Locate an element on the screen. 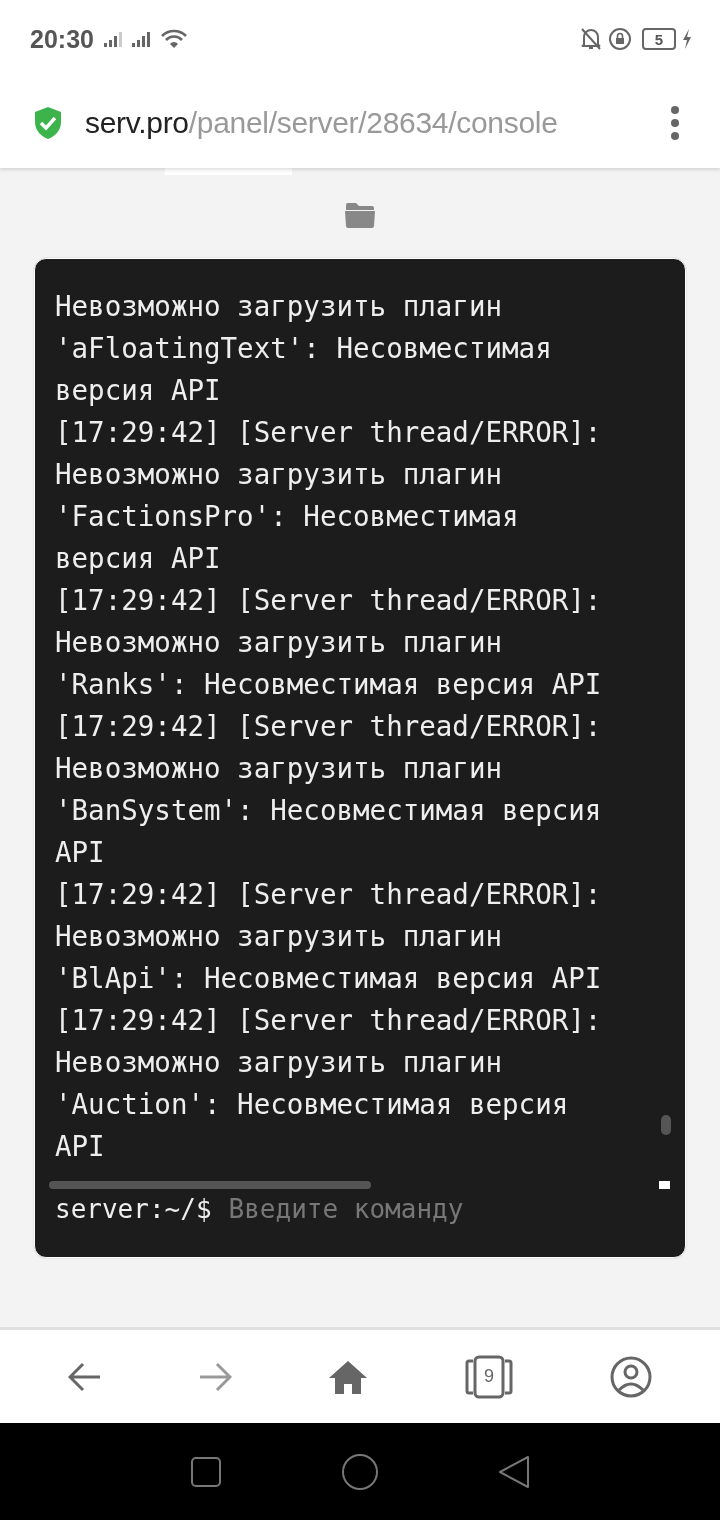 Image resolution: width=720 pixels, height=1520 pixels. console-line: 'BanSystem': Несовместимая версия is located at coordinates (328, 810).